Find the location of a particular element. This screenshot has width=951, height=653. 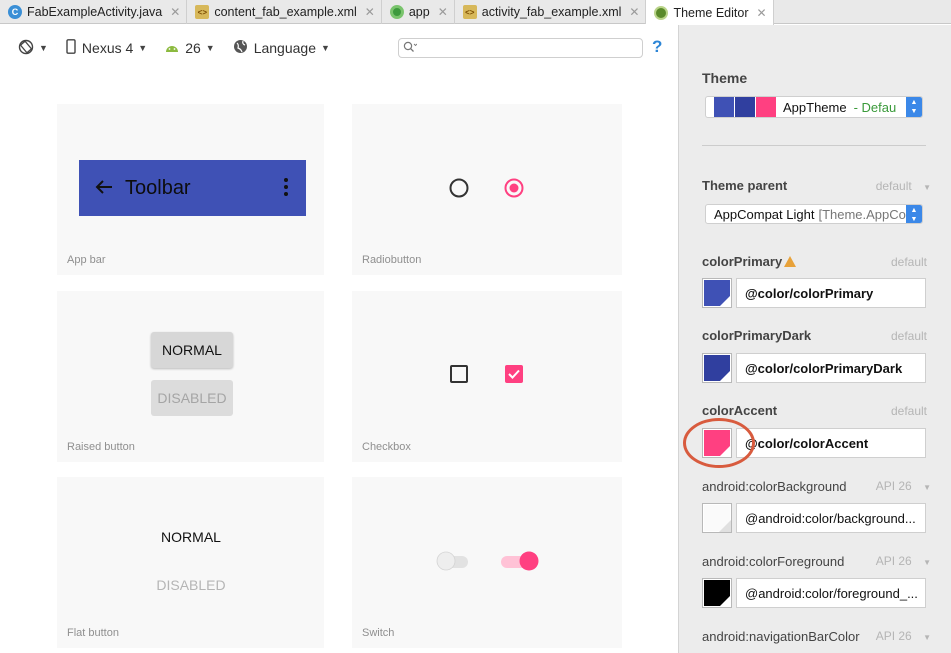

default-label: default is located at coordinates (893, 186).